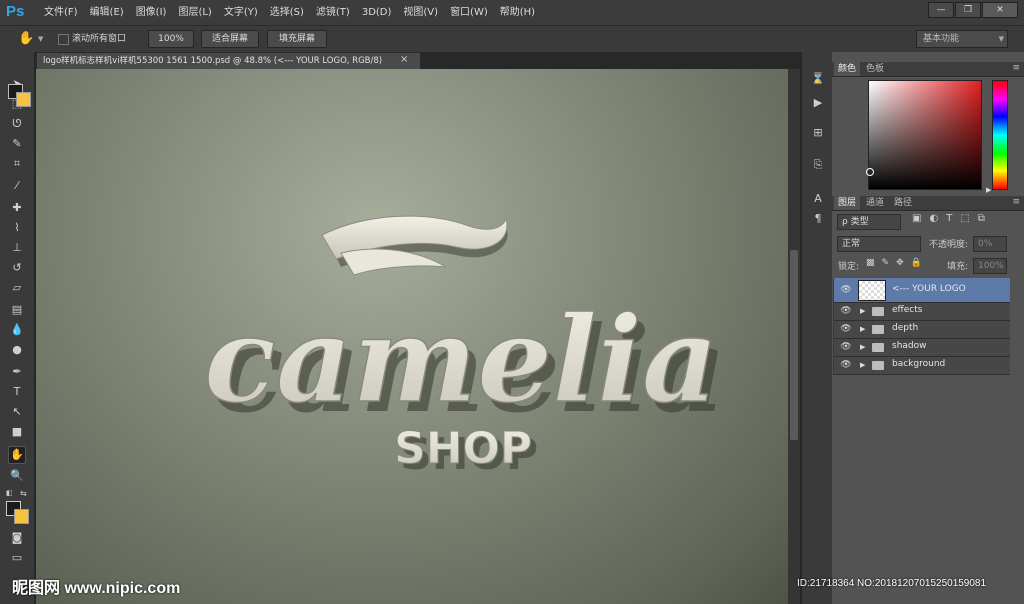  I want to click on history-panel-icon: ⌛, so click(818, 79).